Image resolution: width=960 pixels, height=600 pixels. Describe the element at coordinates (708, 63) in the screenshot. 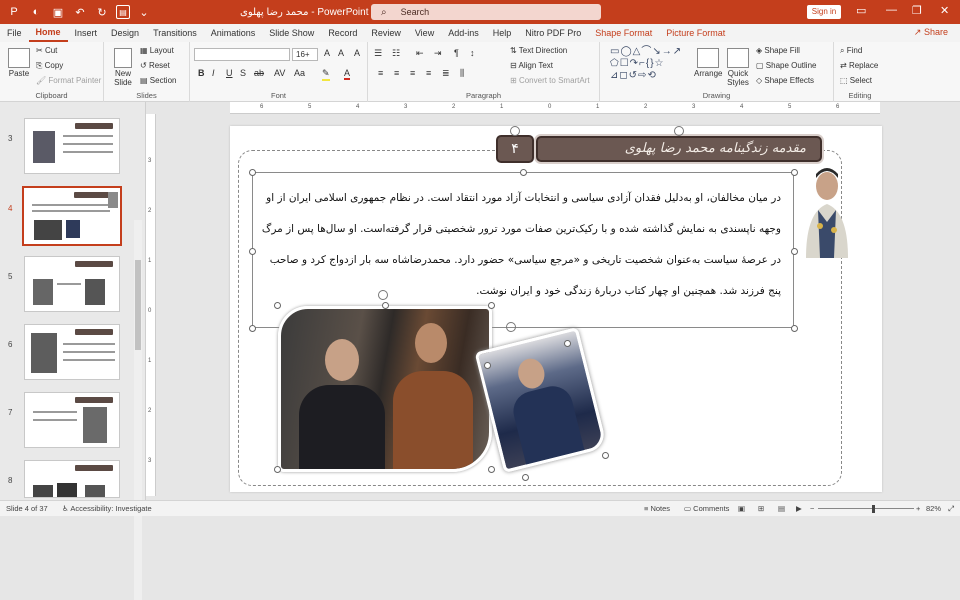

I see `arrange-button: Arrange` at that location.